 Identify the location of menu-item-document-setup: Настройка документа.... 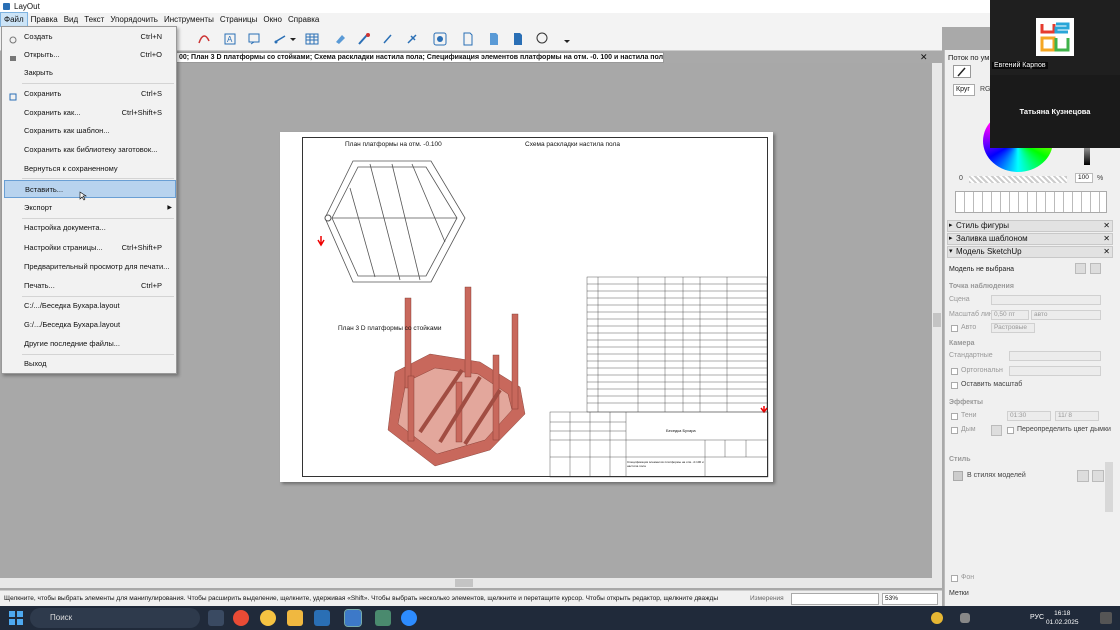
(90, 228).